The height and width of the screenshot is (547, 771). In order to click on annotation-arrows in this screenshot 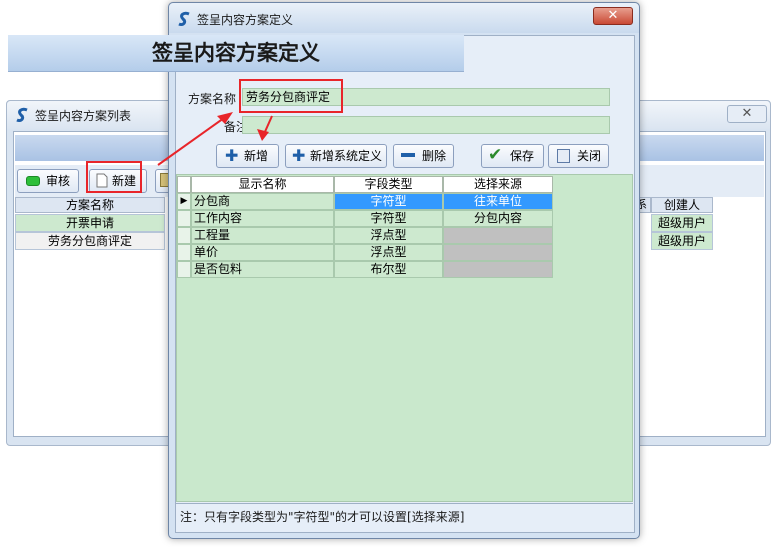, I will do `click(215, 139)`.